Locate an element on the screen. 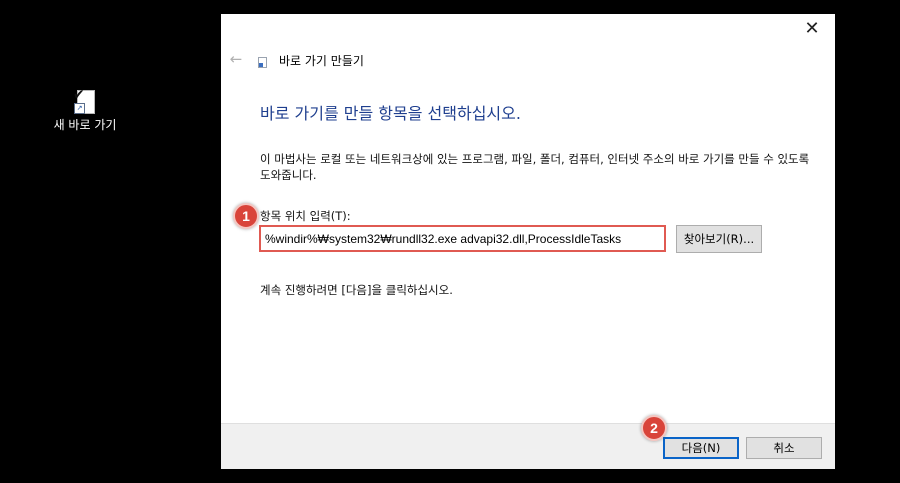 The width and height of the screenshot is (900, 483). desktop-shortcut: ✔ ↗ 새 바로 가기 is located at coordinates (85, 110).